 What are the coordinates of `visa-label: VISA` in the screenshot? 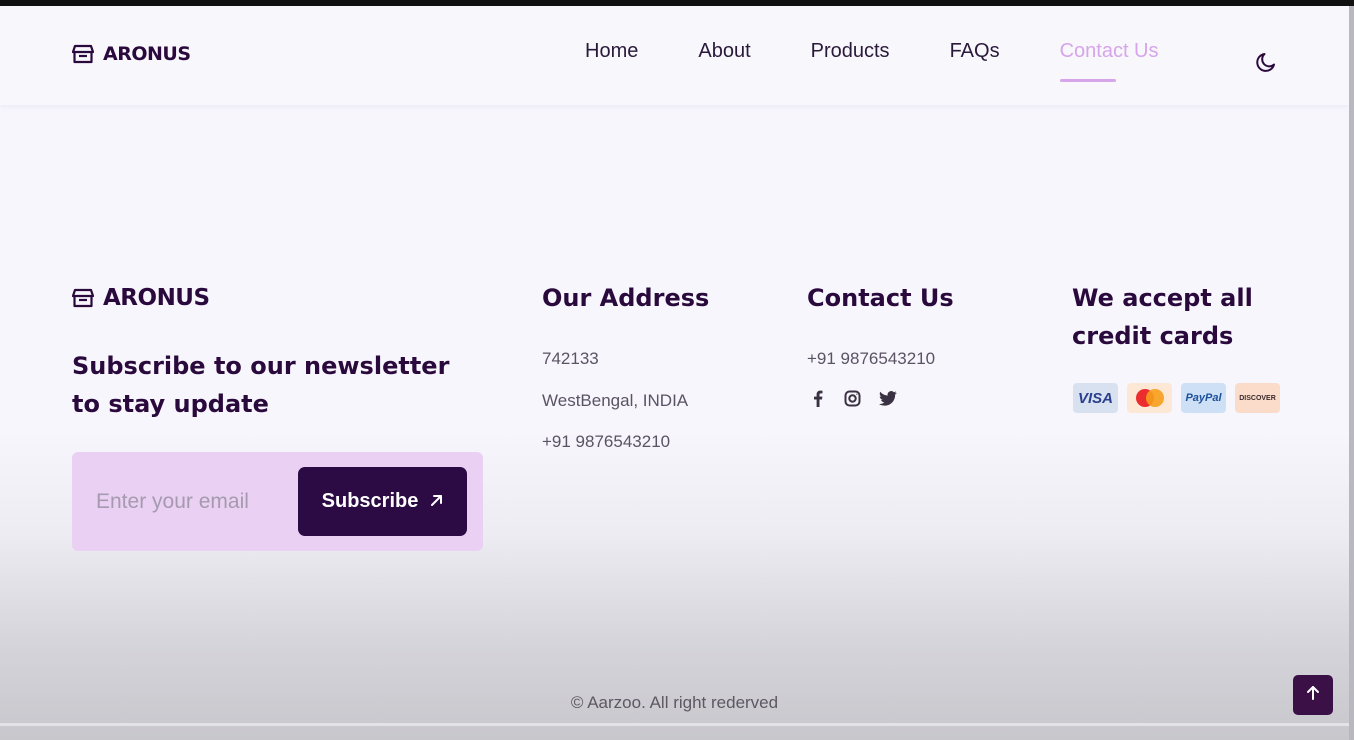 It's located at (1095, 398).